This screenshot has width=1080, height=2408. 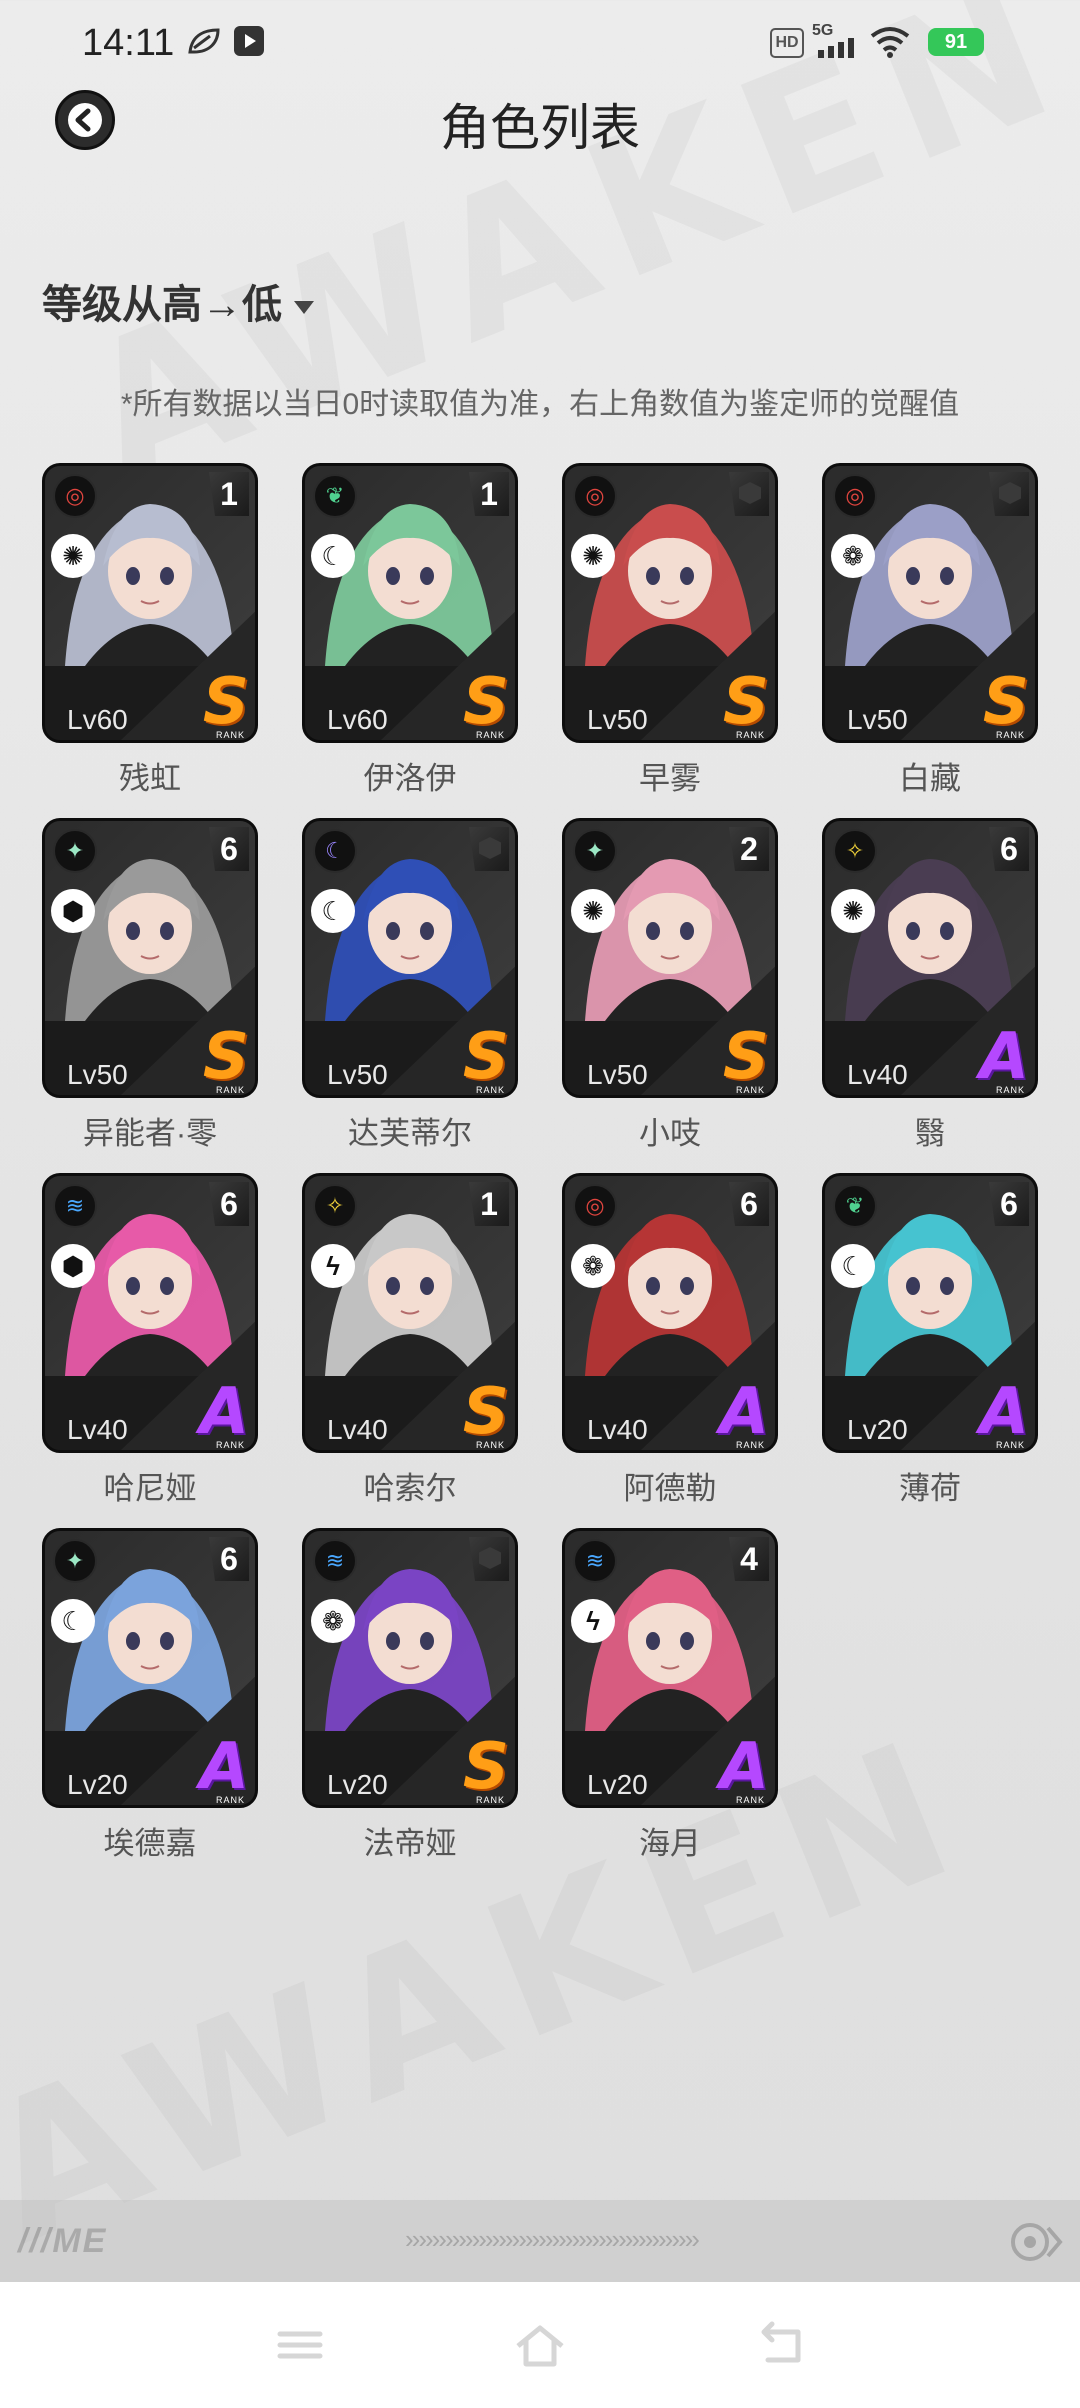 I want to click on character-card-frame: ✧ 1 ϟ Lv40 S RANK, so click(x=410, y=1313).